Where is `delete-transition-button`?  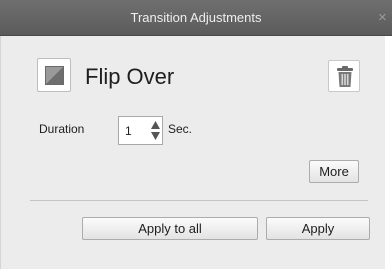 delete-transition-button is located at coordinates (344, 76).